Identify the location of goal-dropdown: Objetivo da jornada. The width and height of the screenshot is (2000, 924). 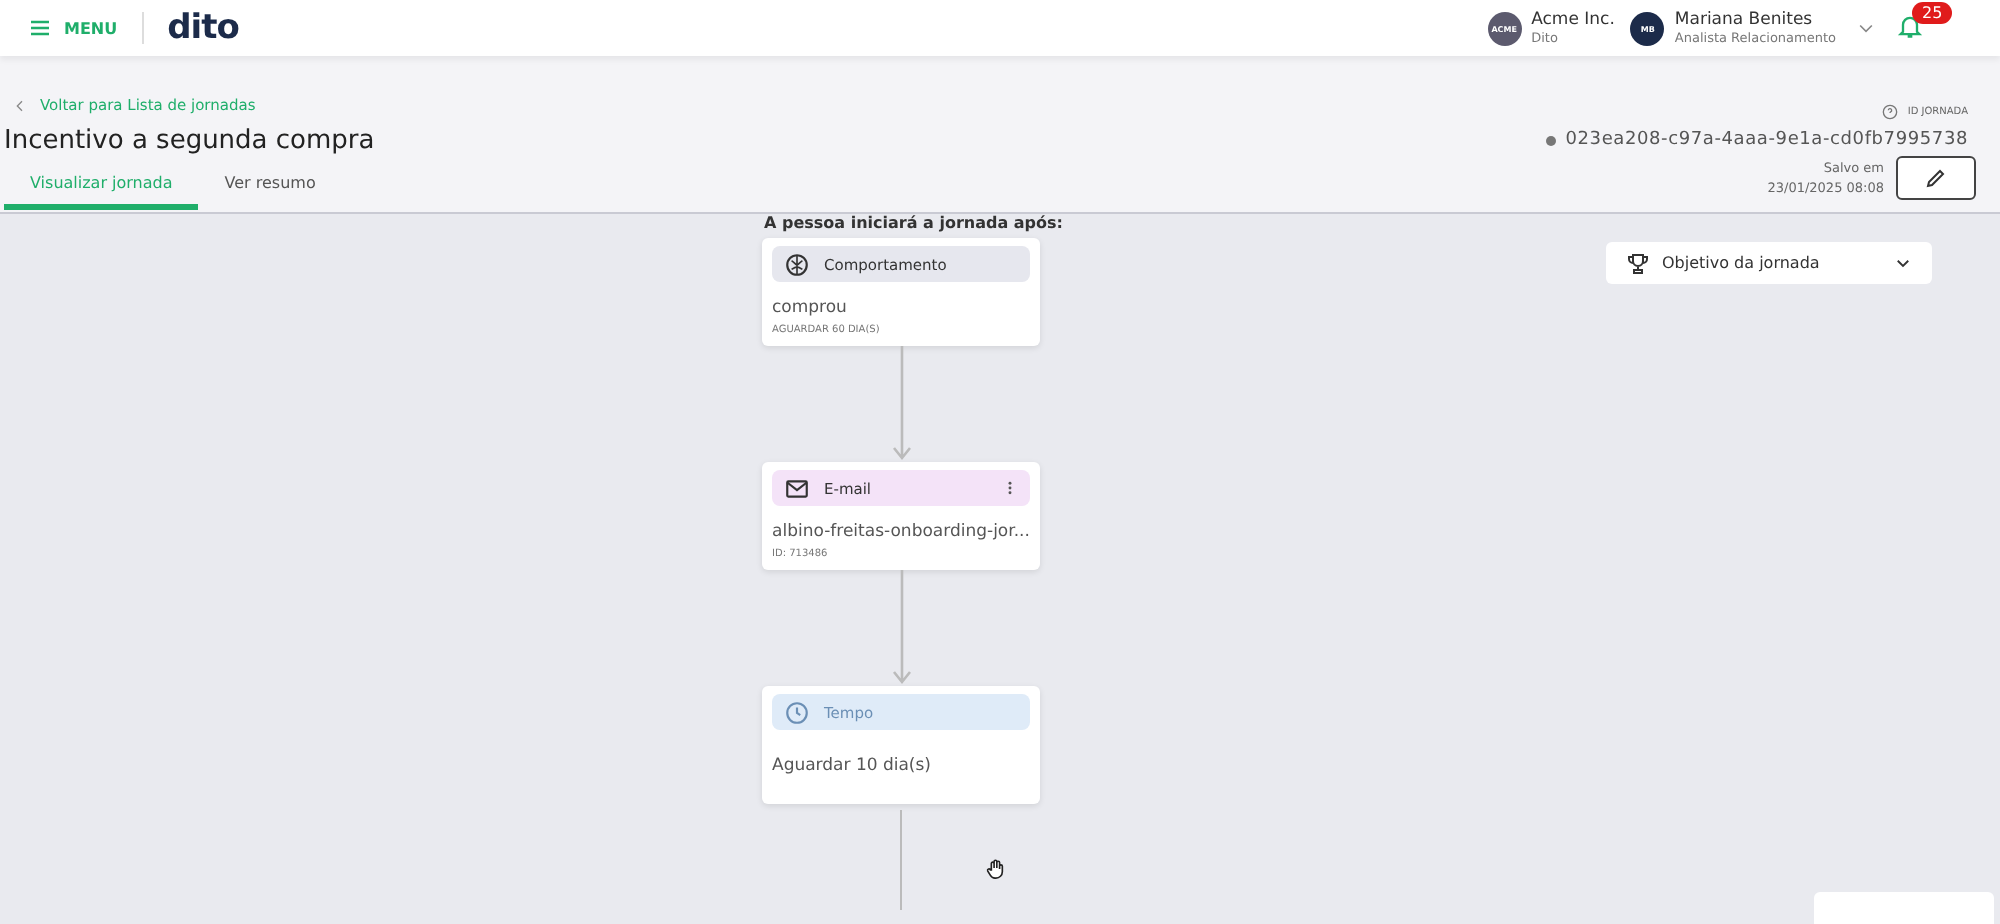
(1769, 263).